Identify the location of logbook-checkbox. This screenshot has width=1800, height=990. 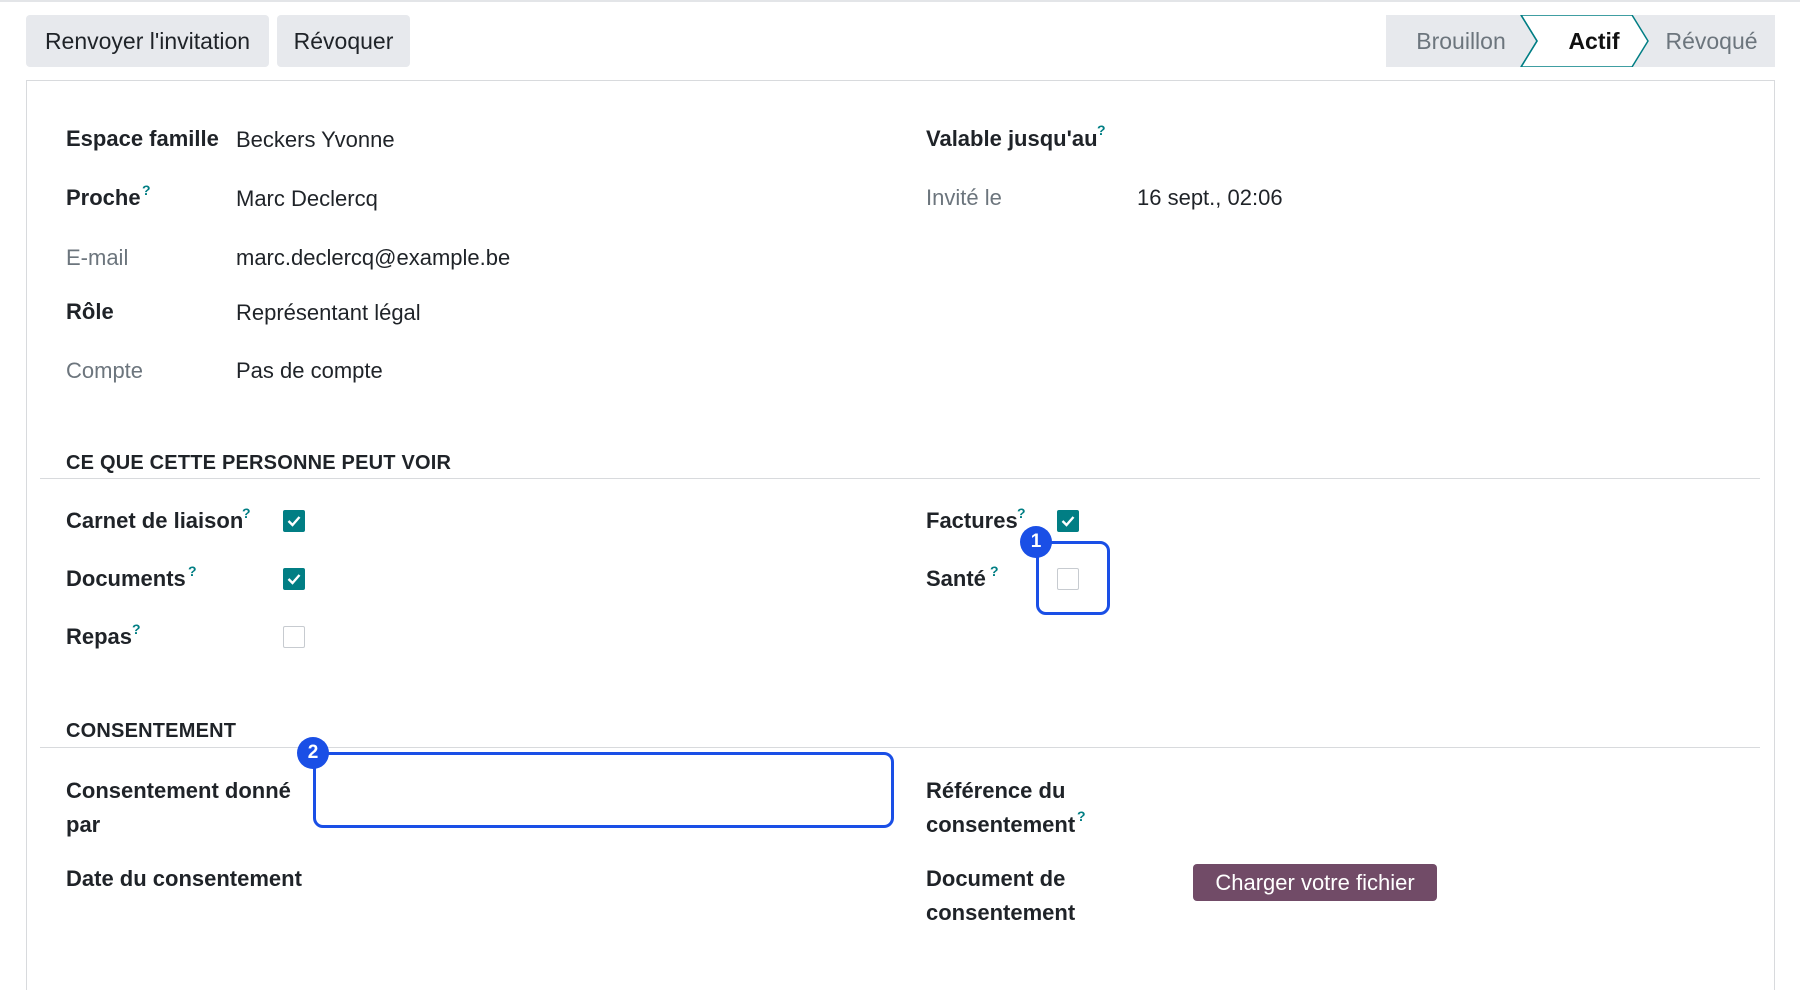
(294, 521).